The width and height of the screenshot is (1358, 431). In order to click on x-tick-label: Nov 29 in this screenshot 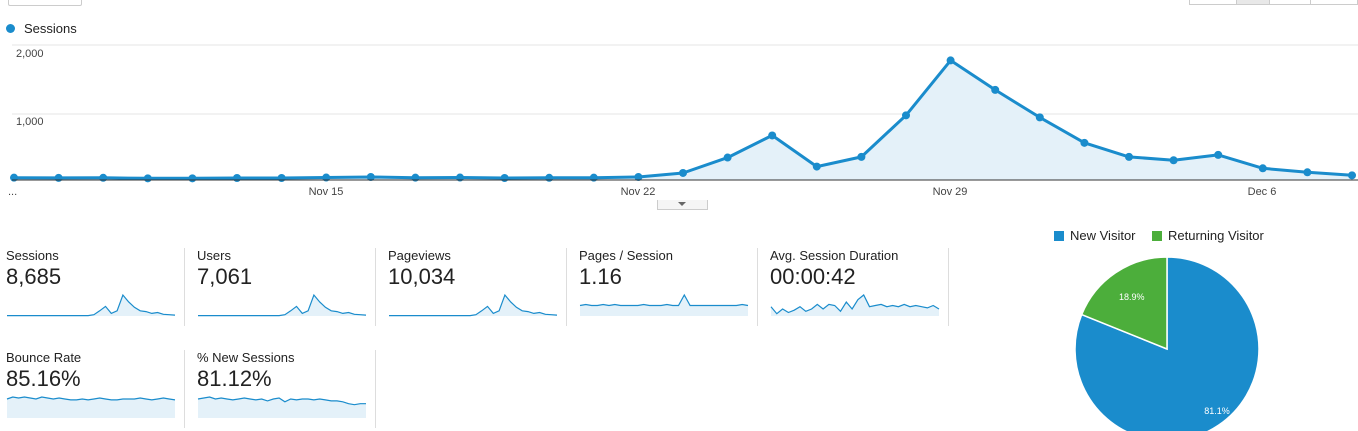, I will do `click(950, 192)`.